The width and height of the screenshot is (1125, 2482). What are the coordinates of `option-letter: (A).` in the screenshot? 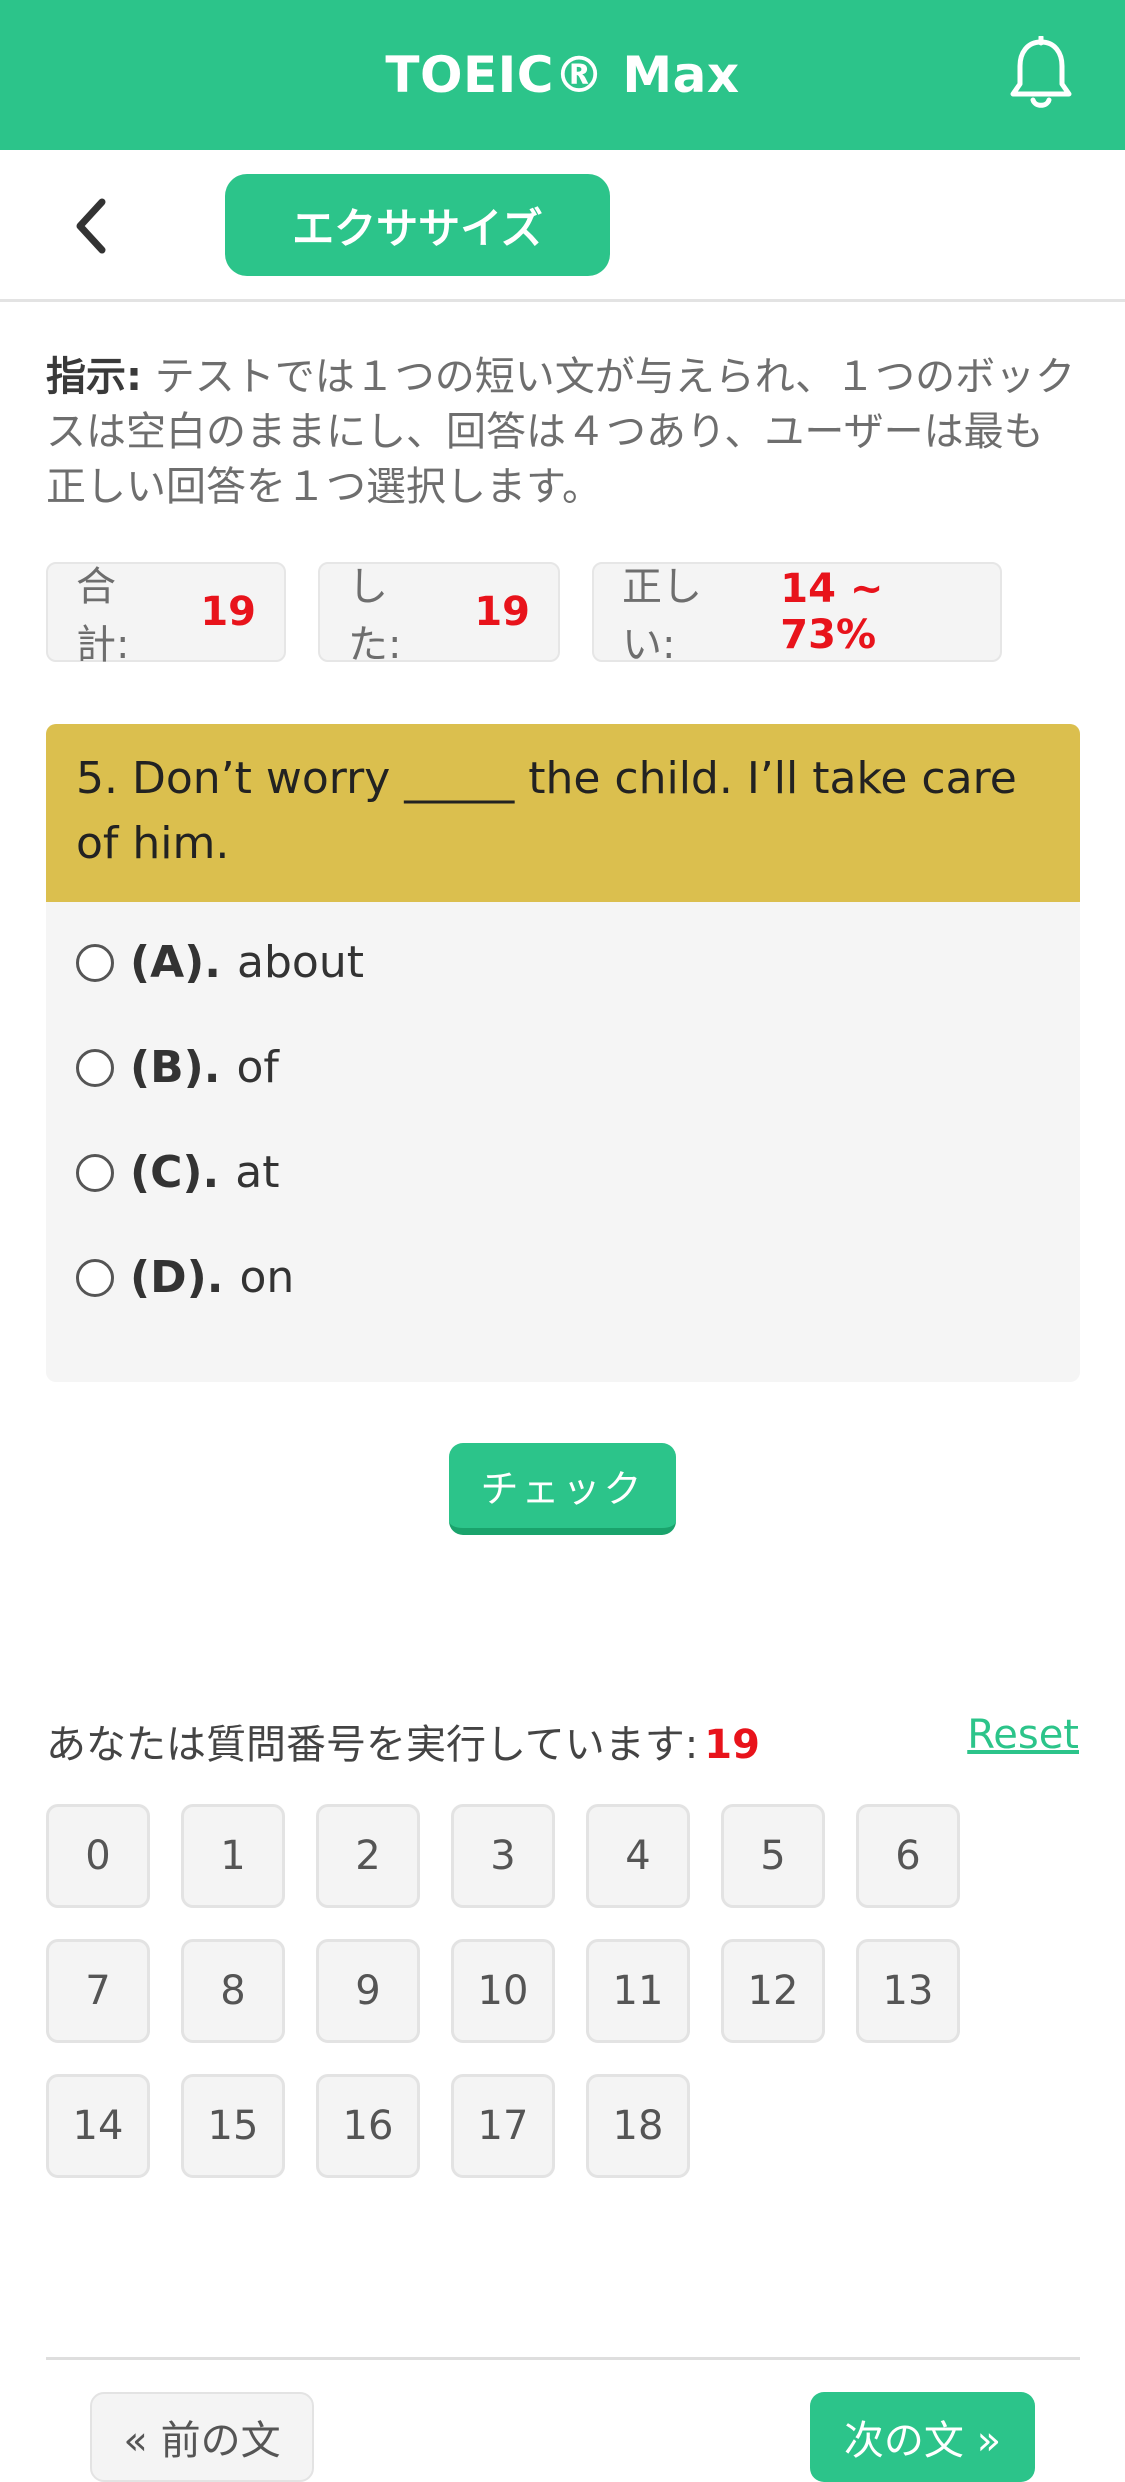 It's located at (175, 962).